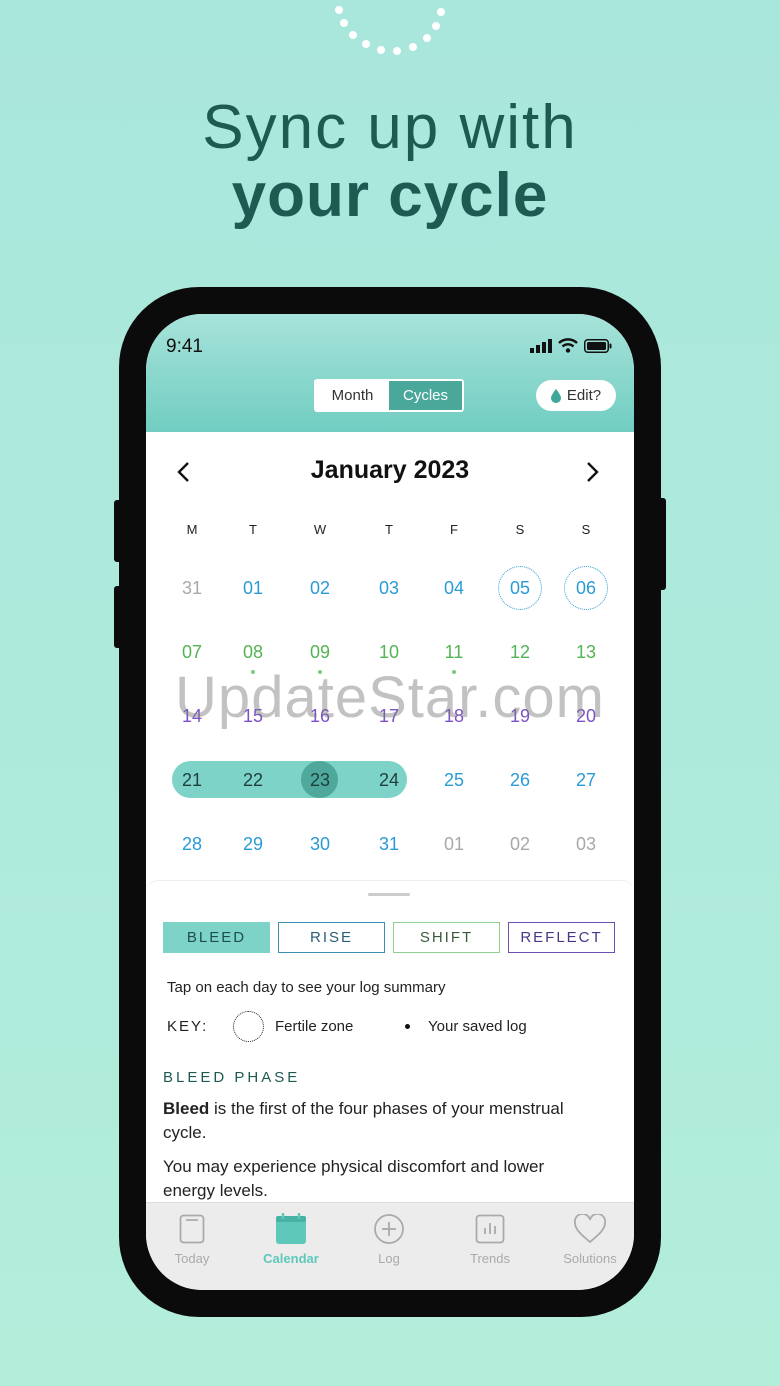  What do you see at coordinates (390, 30) in the screenshot?
I see `dotted-arc-decoration` at bounding box center [390, 30].